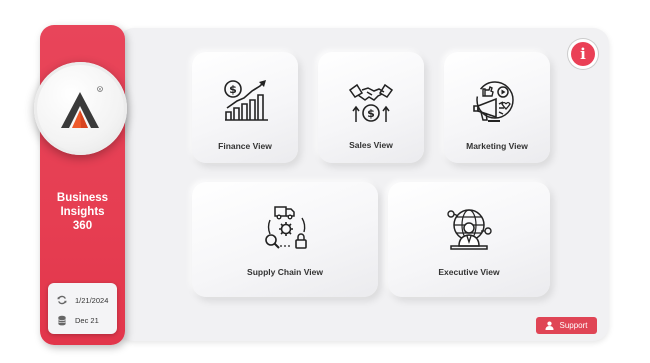 The height and width of the screenshot is (363, 650). I want to click on refresh-row: 1/21/2024, so click(82, 300).